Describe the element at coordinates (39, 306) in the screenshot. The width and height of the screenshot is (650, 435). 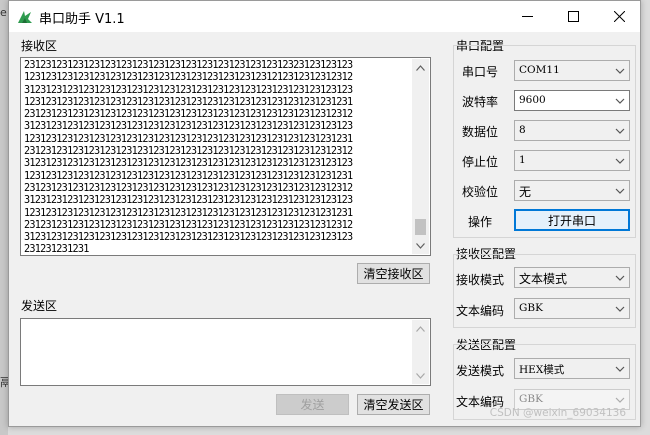
I see `send-area-title: 发送区` at that location.